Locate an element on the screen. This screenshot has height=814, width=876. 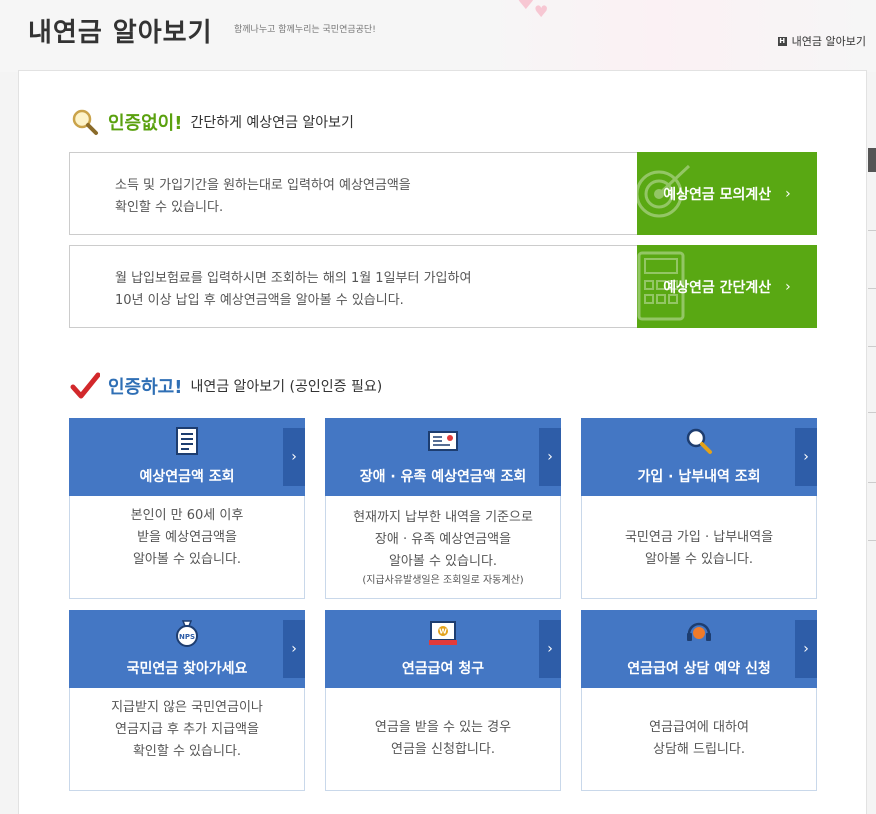
home-icon: H is located at coordinates (782, 41).